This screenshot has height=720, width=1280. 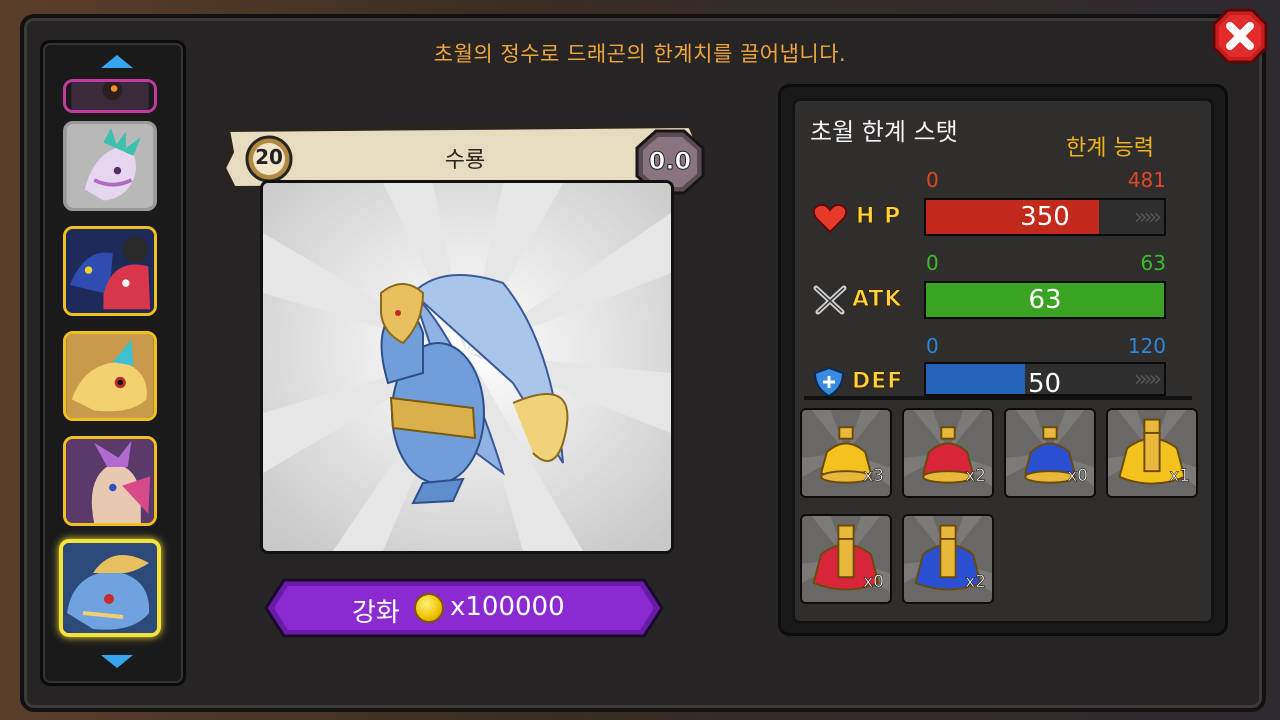 I want to click on item-slot-0: x3, so click(x=846, y=453).